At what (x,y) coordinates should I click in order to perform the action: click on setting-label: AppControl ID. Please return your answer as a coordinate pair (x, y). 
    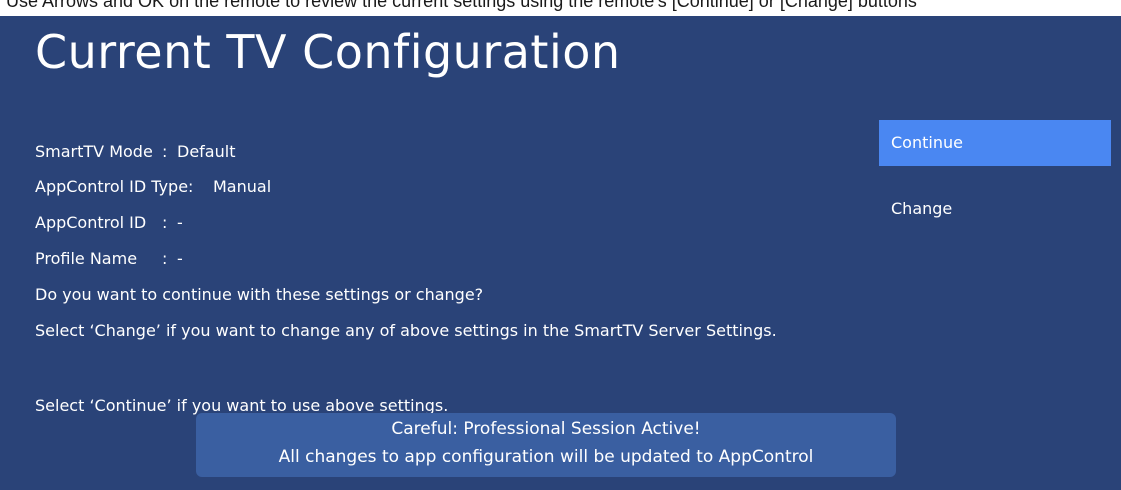
    Looking at the image, I should click on (91, 222).